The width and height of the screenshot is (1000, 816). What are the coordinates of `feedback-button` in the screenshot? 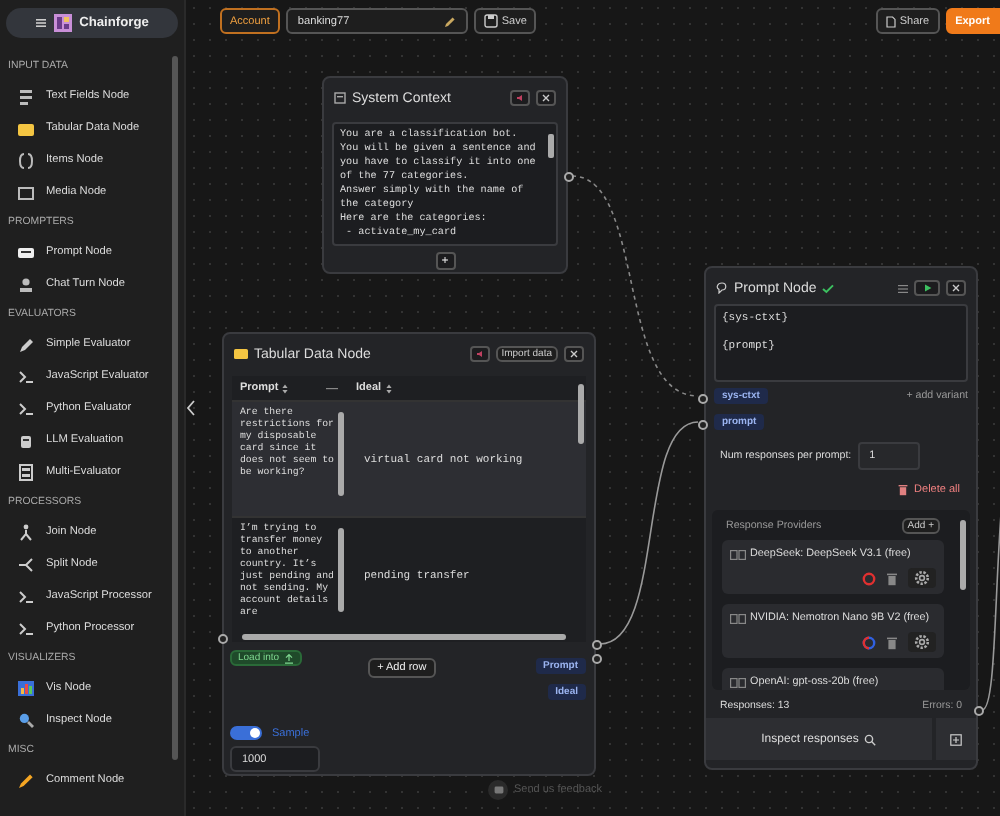 It's located at (498, 790).